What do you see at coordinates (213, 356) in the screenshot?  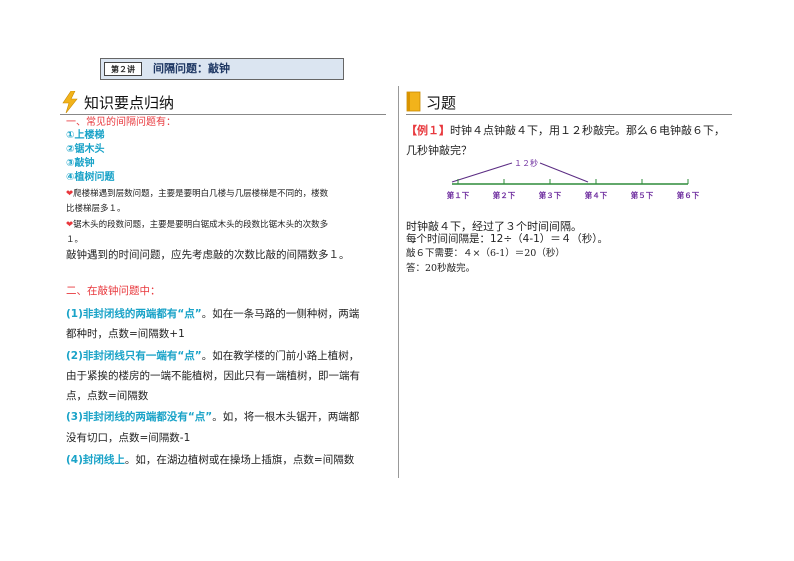 I see `case-2: (2)非封闭线只有一端有“点”。如在教学楼的门前小路上植树，` at bounding box center [213, 356].